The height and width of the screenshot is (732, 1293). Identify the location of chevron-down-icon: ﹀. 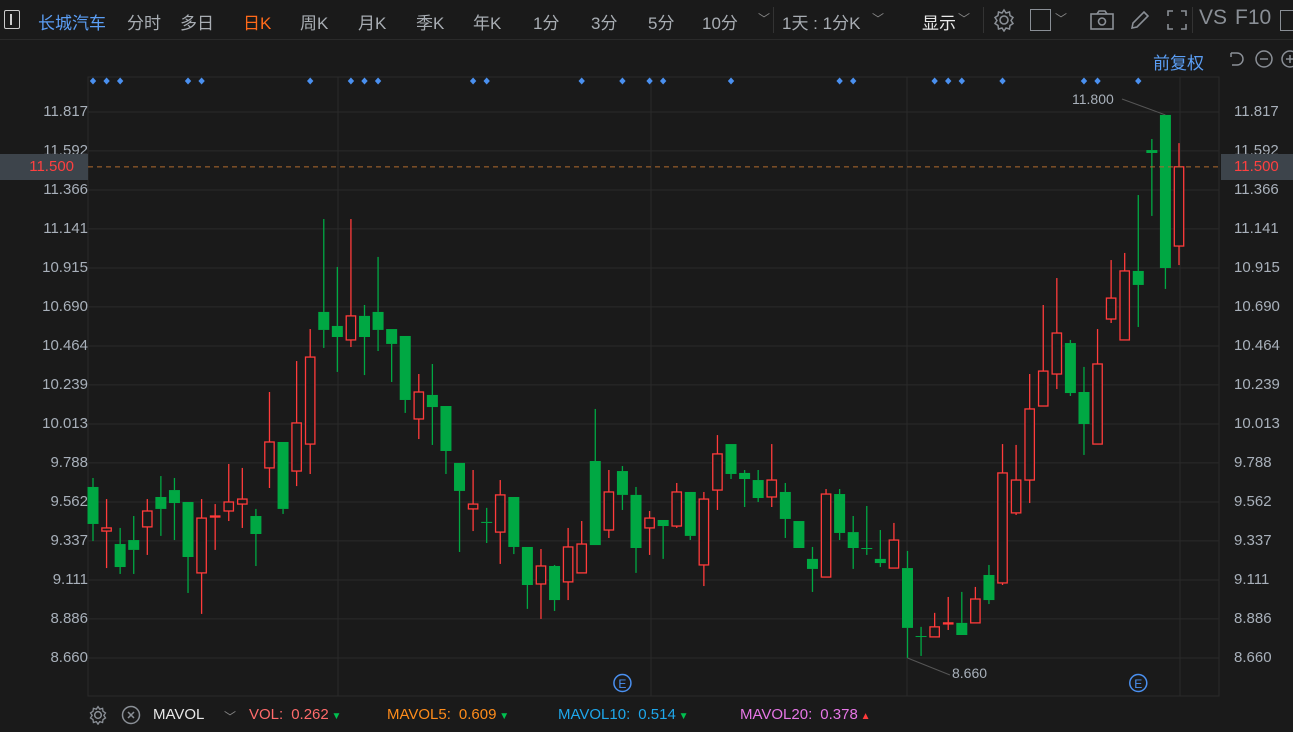
(230, 716).